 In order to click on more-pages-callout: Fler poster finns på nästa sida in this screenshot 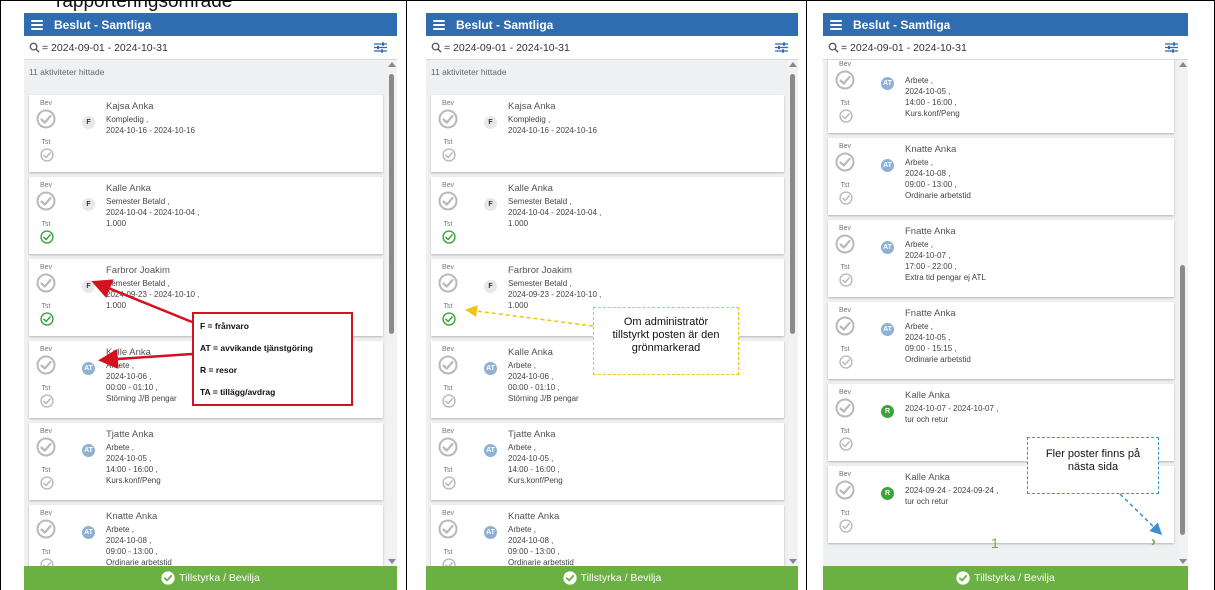, I will do `click(1093, 465)`.